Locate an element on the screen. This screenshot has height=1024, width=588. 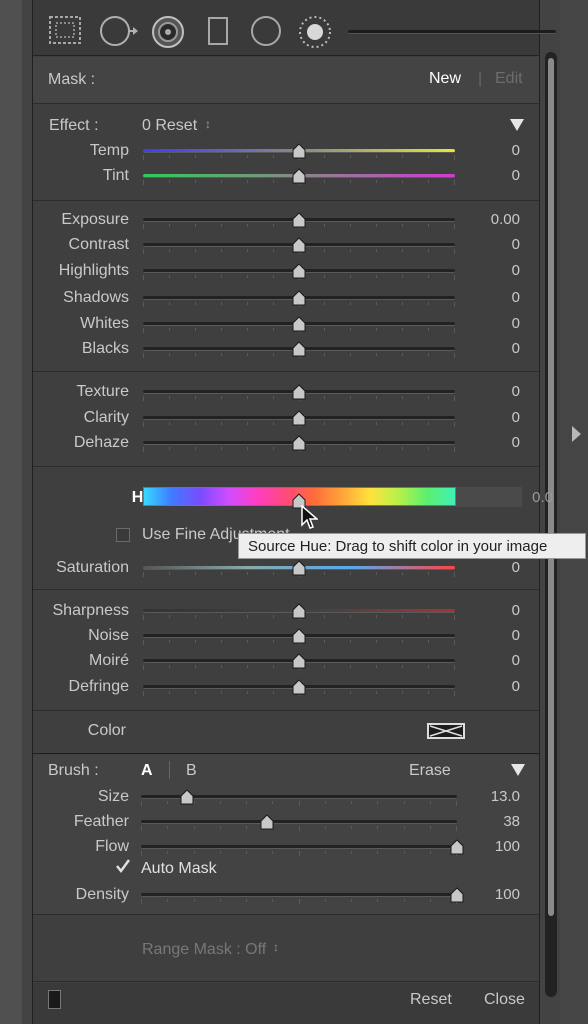
effect-label: Effect : is located at coordinates (74, 125).